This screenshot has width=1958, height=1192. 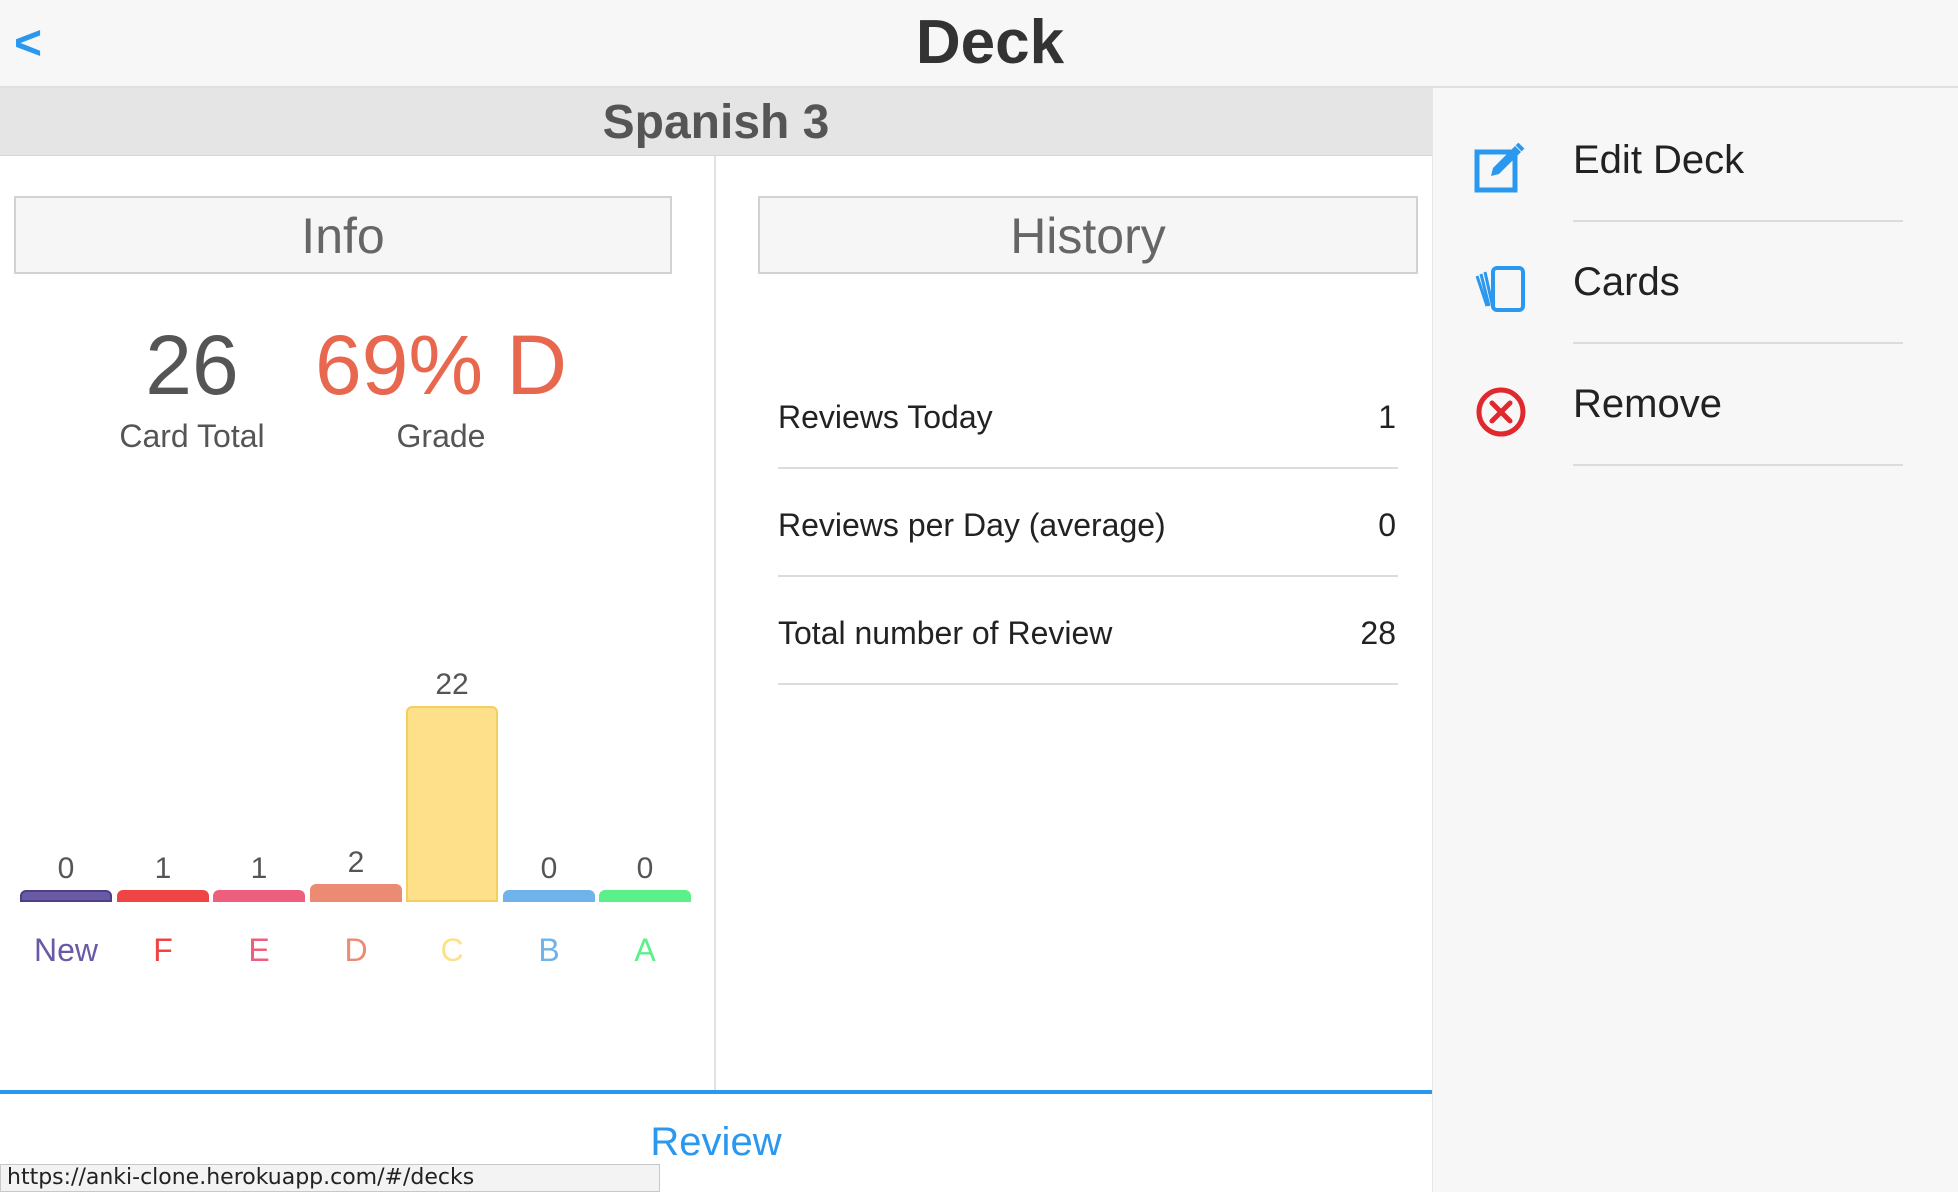 I want to click on card-total-stat: 26 Card Total, so click(x=192, y=388).